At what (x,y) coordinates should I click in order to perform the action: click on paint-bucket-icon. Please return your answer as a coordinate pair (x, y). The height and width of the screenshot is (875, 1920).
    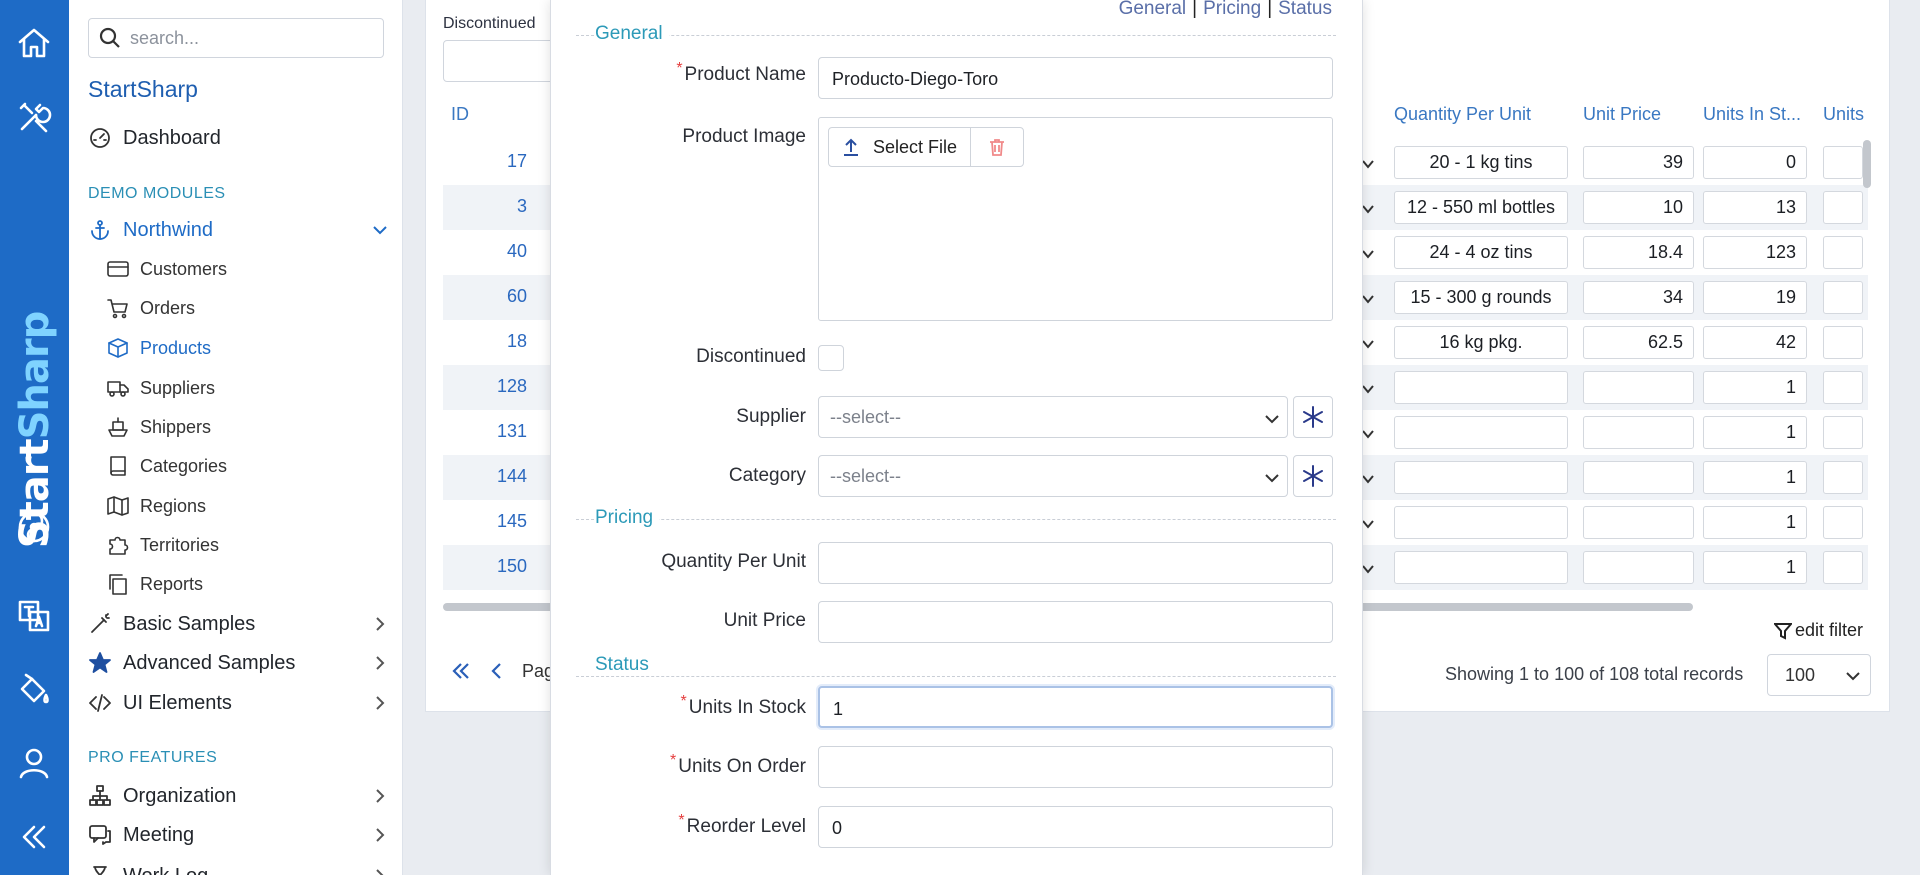
    Looking at the image, I should click on (34, 689).